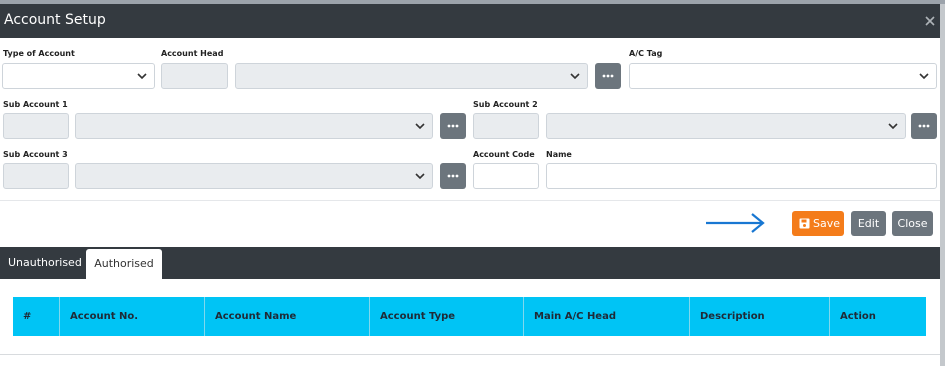 This screenshot has width=945, height=366. Describe the element at coordinates (646, 53) in the screenshot. I see `ac-tag-label: A/C Tag` at that location.